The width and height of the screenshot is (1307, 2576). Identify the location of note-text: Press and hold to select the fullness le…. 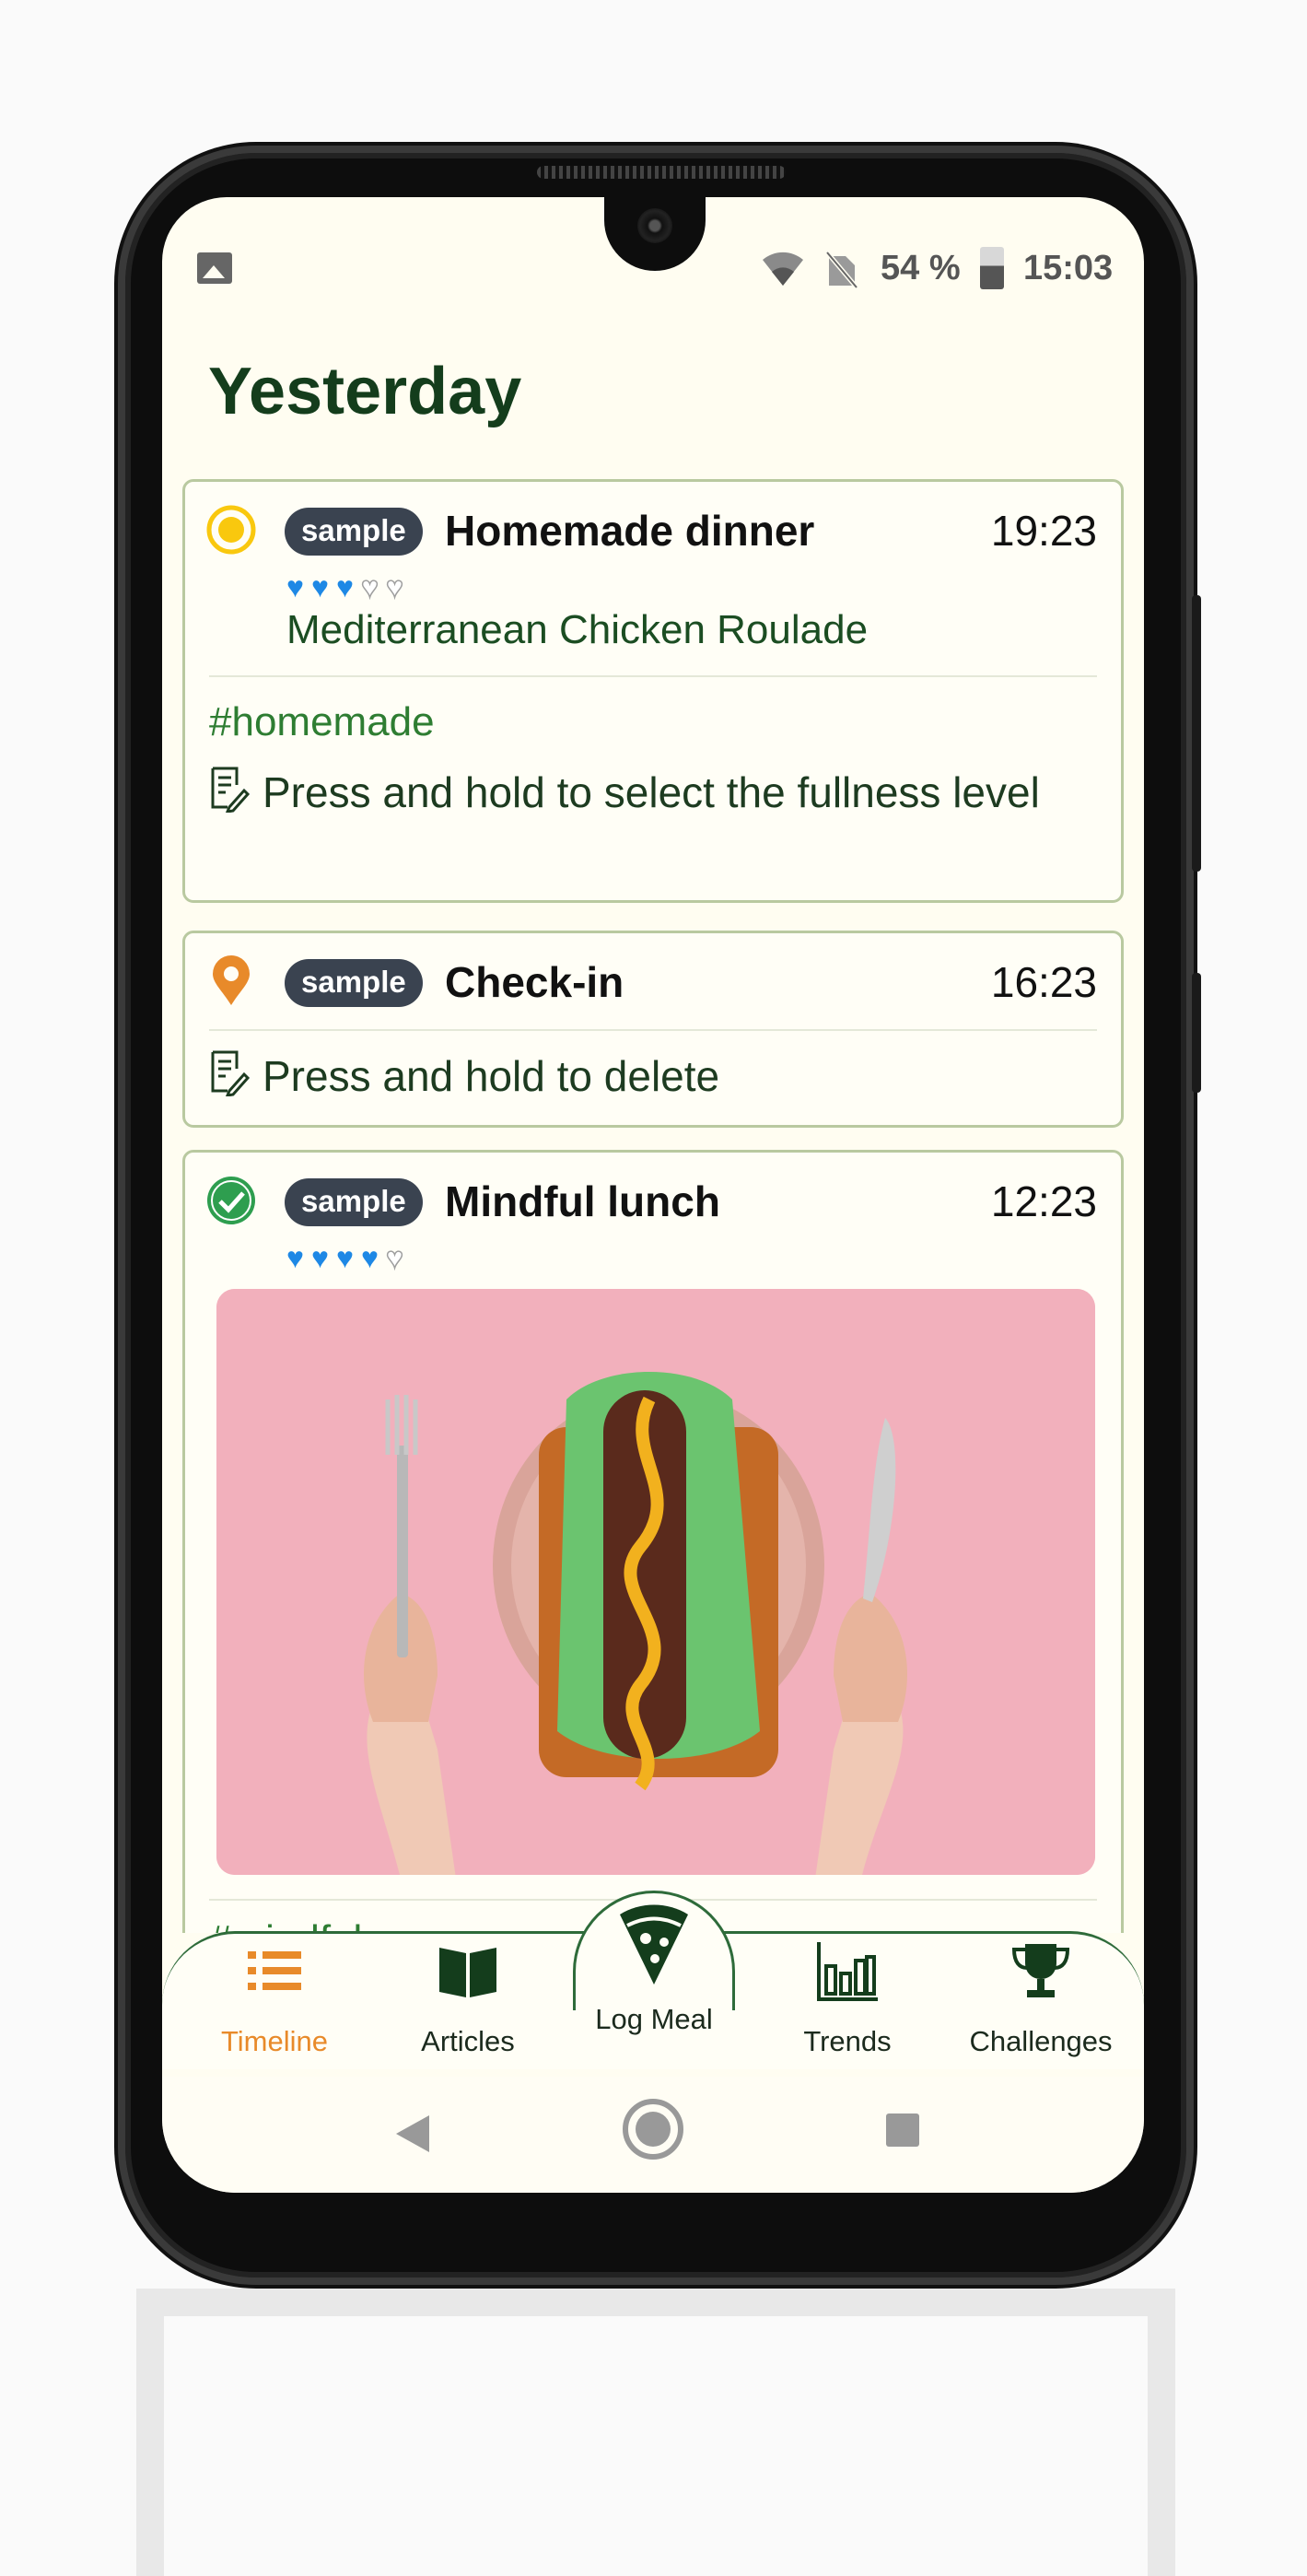
(652, 792).